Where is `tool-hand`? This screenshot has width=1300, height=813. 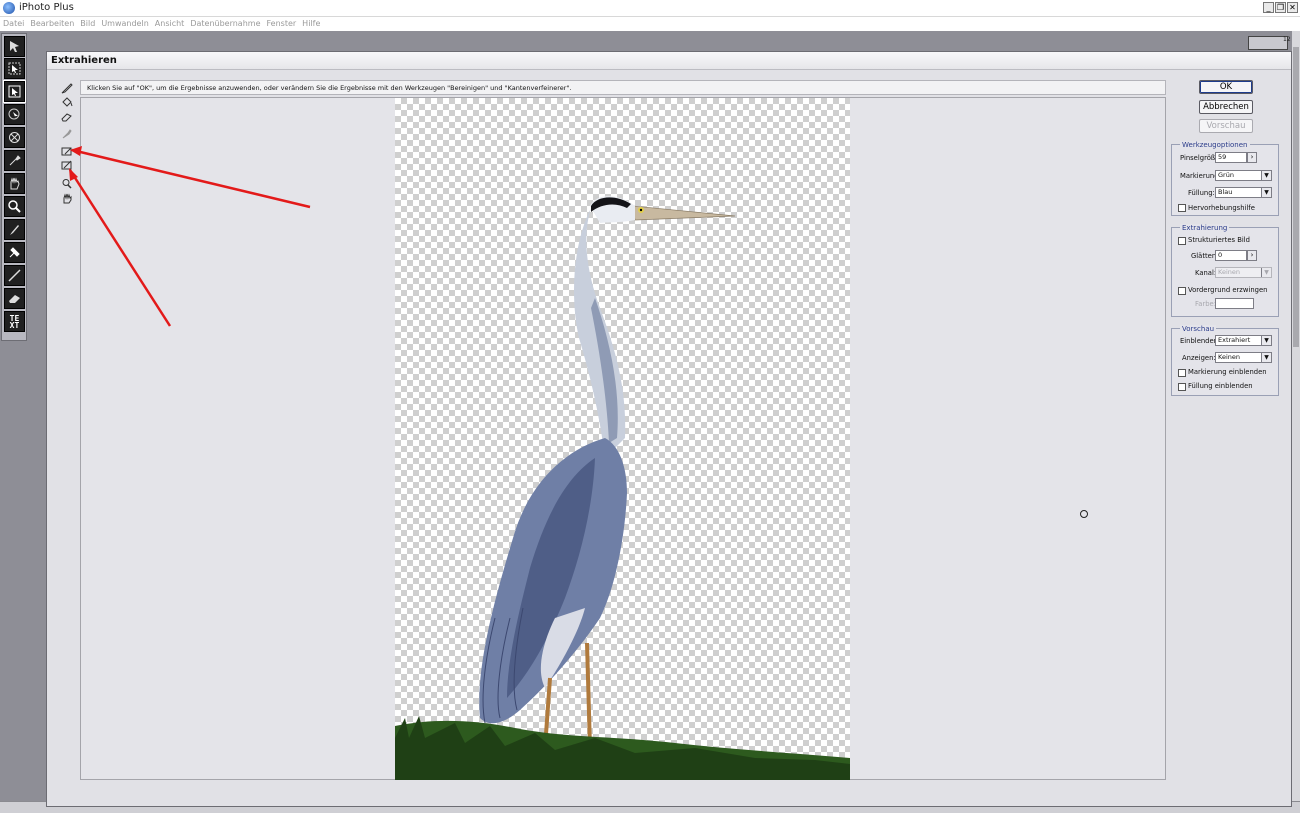 tool-hand is located at coordinates (14, 183).